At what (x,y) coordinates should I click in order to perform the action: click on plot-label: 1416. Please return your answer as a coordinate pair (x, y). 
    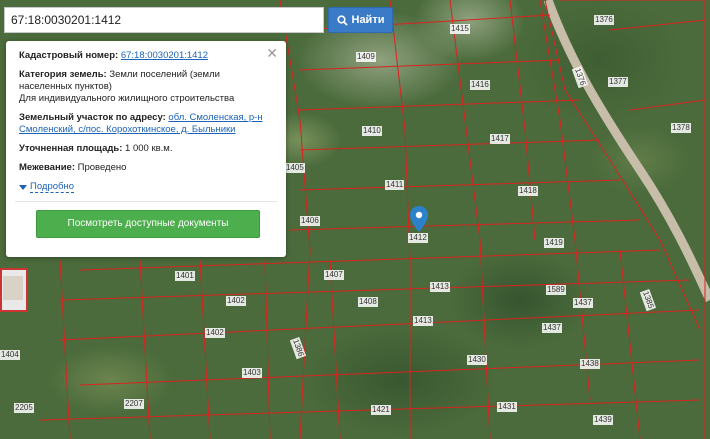
    Looking at the image, I should click on (480, 85).